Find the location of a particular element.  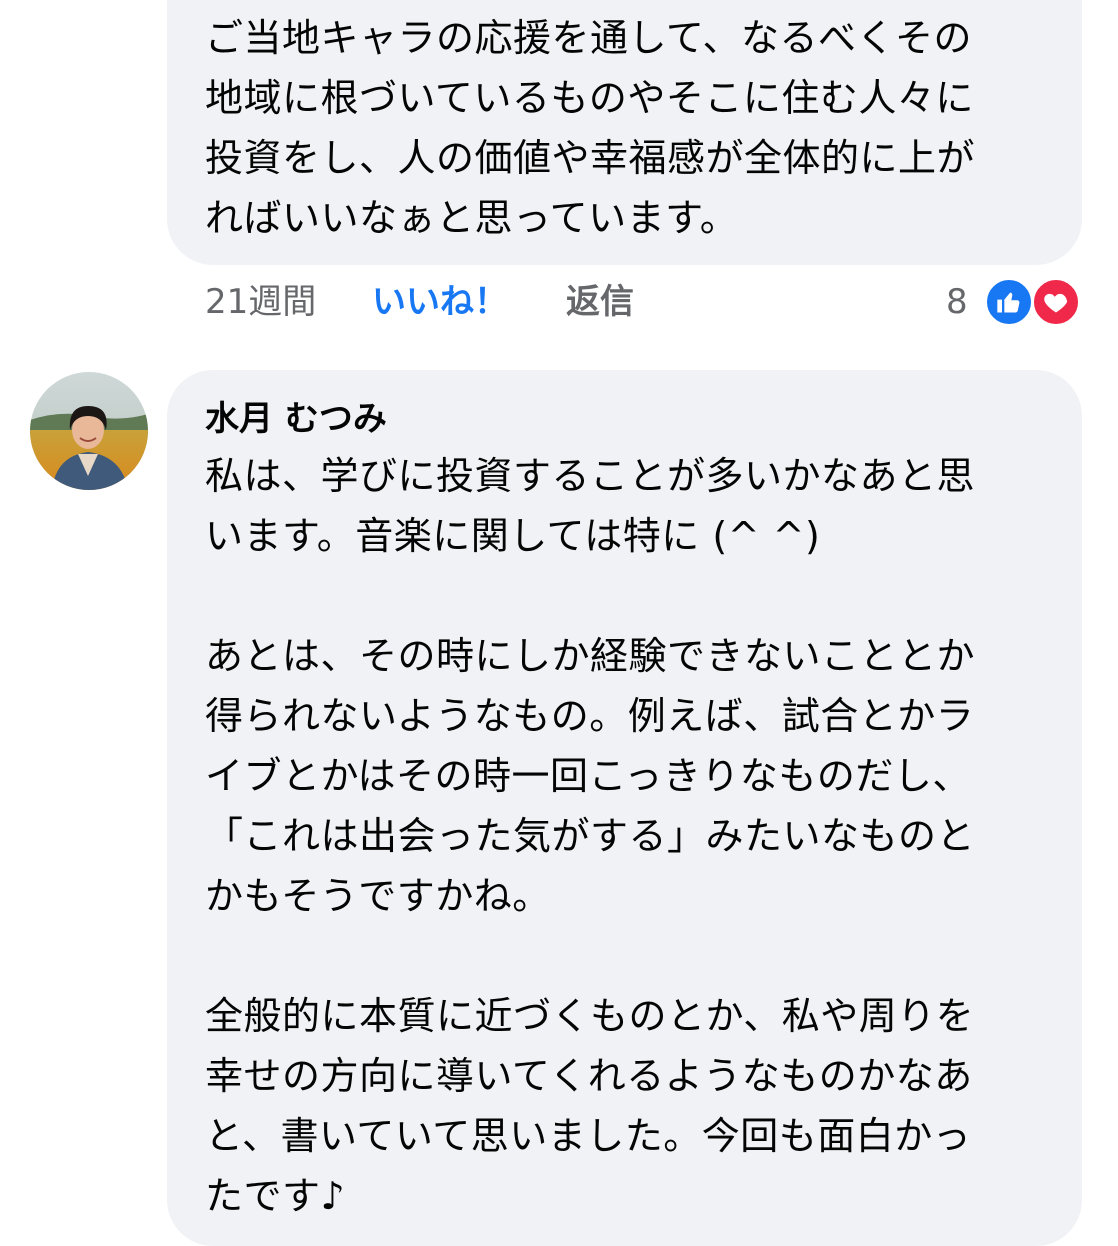

reaction-count: 8 is located at coordinates (957, 302).